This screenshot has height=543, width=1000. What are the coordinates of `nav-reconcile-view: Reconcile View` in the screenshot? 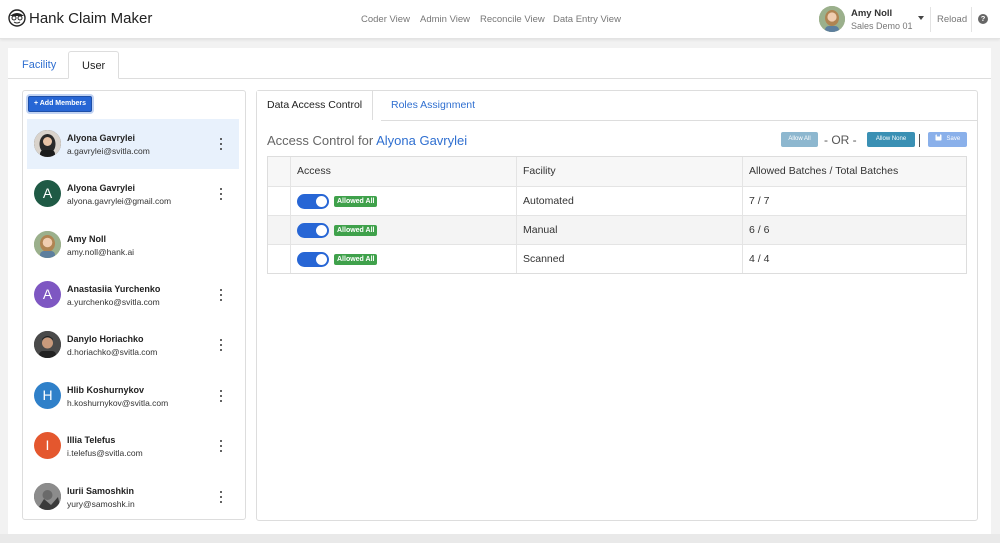 It's located at (512, 19).